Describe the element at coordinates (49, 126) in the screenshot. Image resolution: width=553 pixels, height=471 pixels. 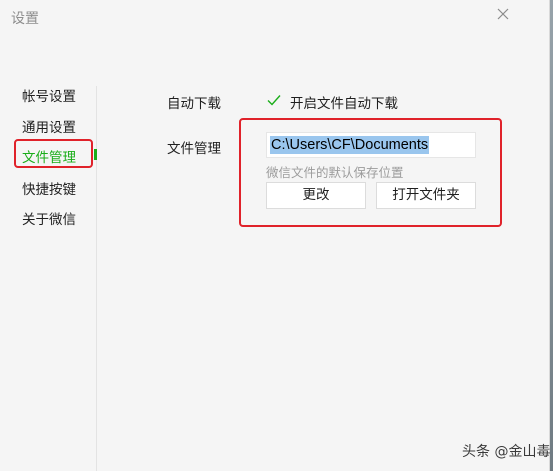
I see `sidebar-item-general: 通用设置` at that location.